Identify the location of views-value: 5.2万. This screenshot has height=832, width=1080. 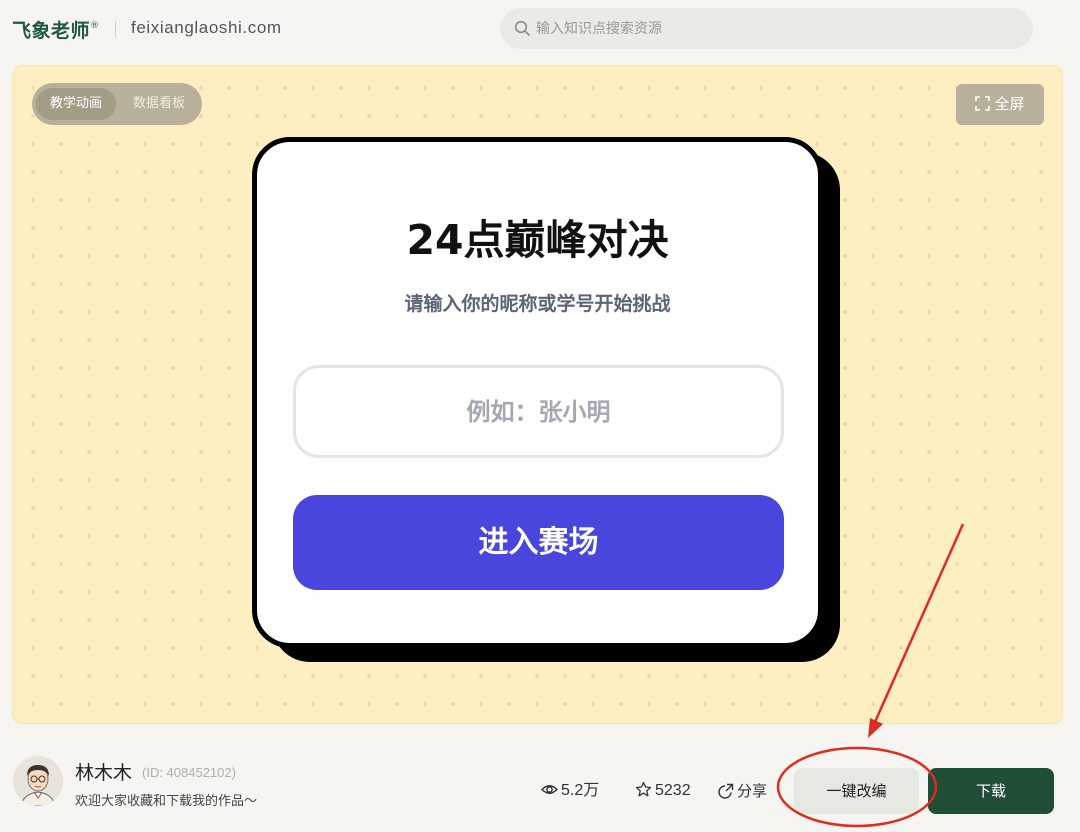
(580, 790).